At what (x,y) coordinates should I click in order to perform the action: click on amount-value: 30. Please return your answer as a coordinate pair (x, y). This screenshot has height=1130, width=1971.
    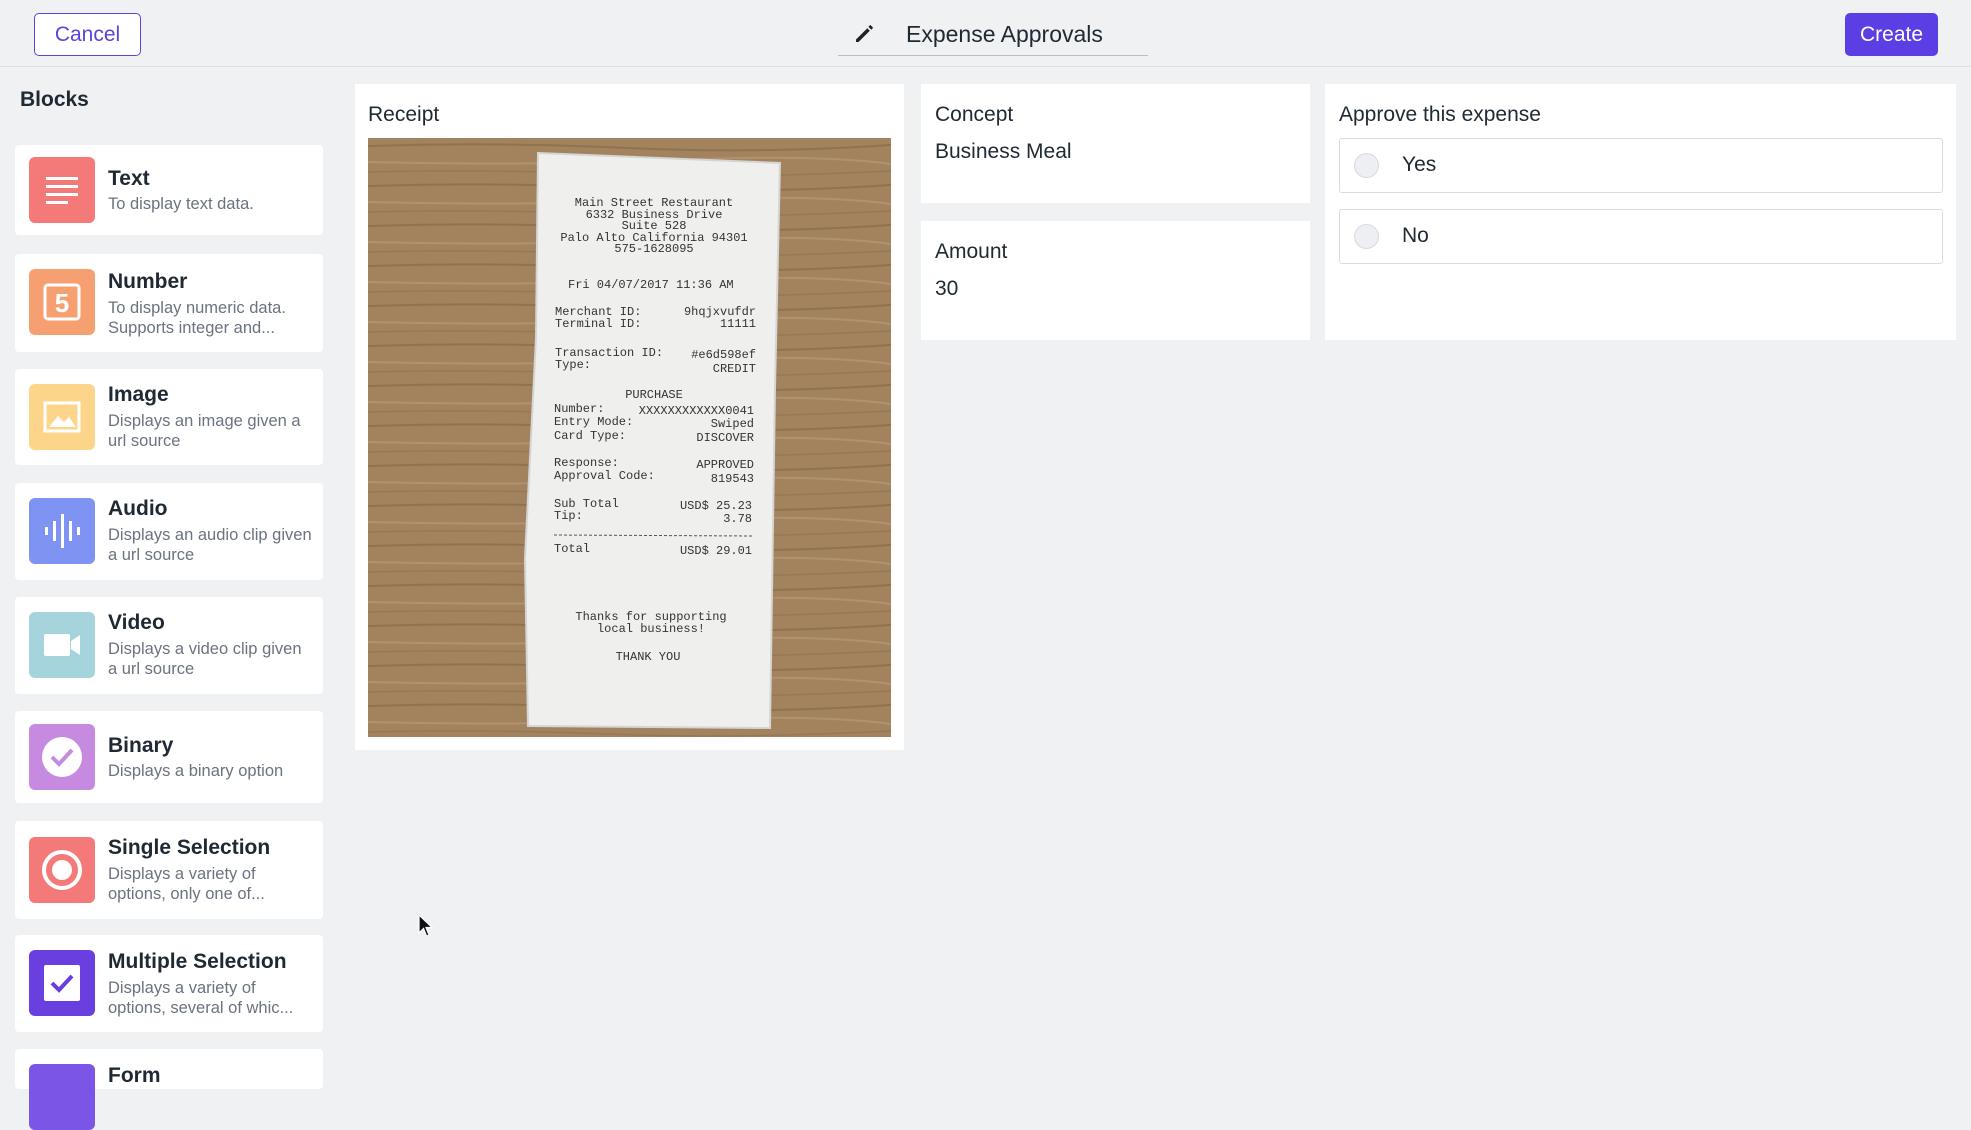
    Looking at the image, I should click on (947, 288).